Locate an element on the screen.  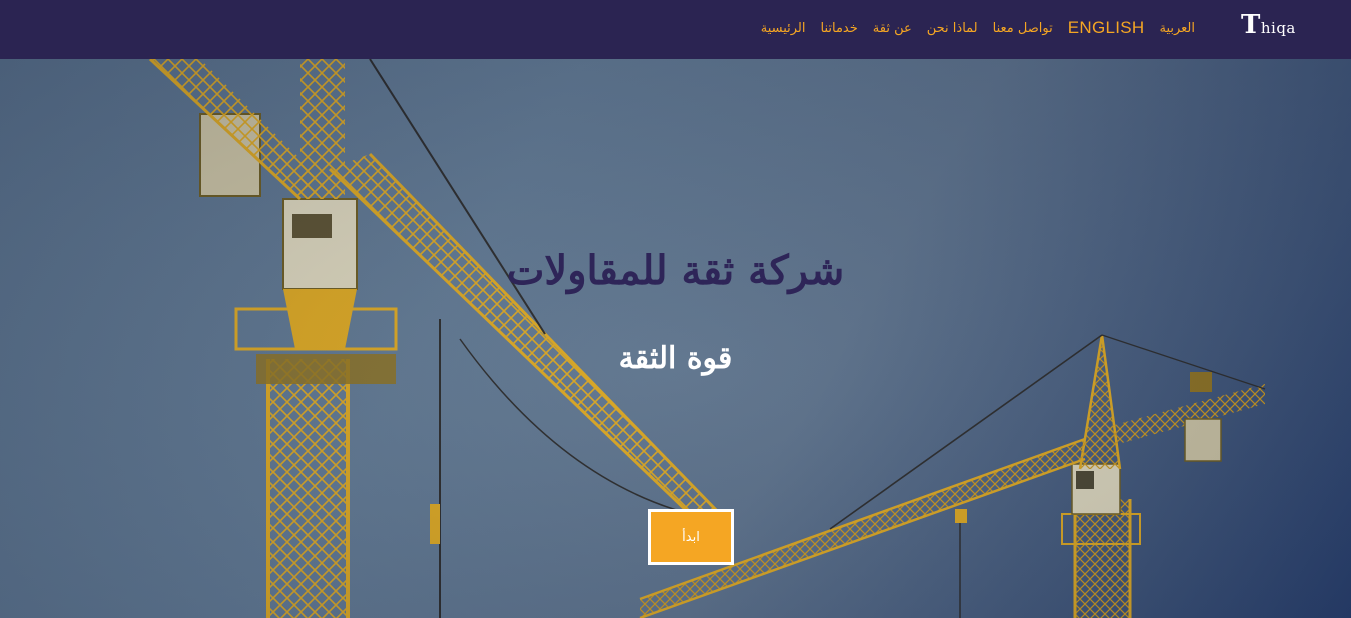
logo-rest: hiqa is located at coordinates (1278, 28).